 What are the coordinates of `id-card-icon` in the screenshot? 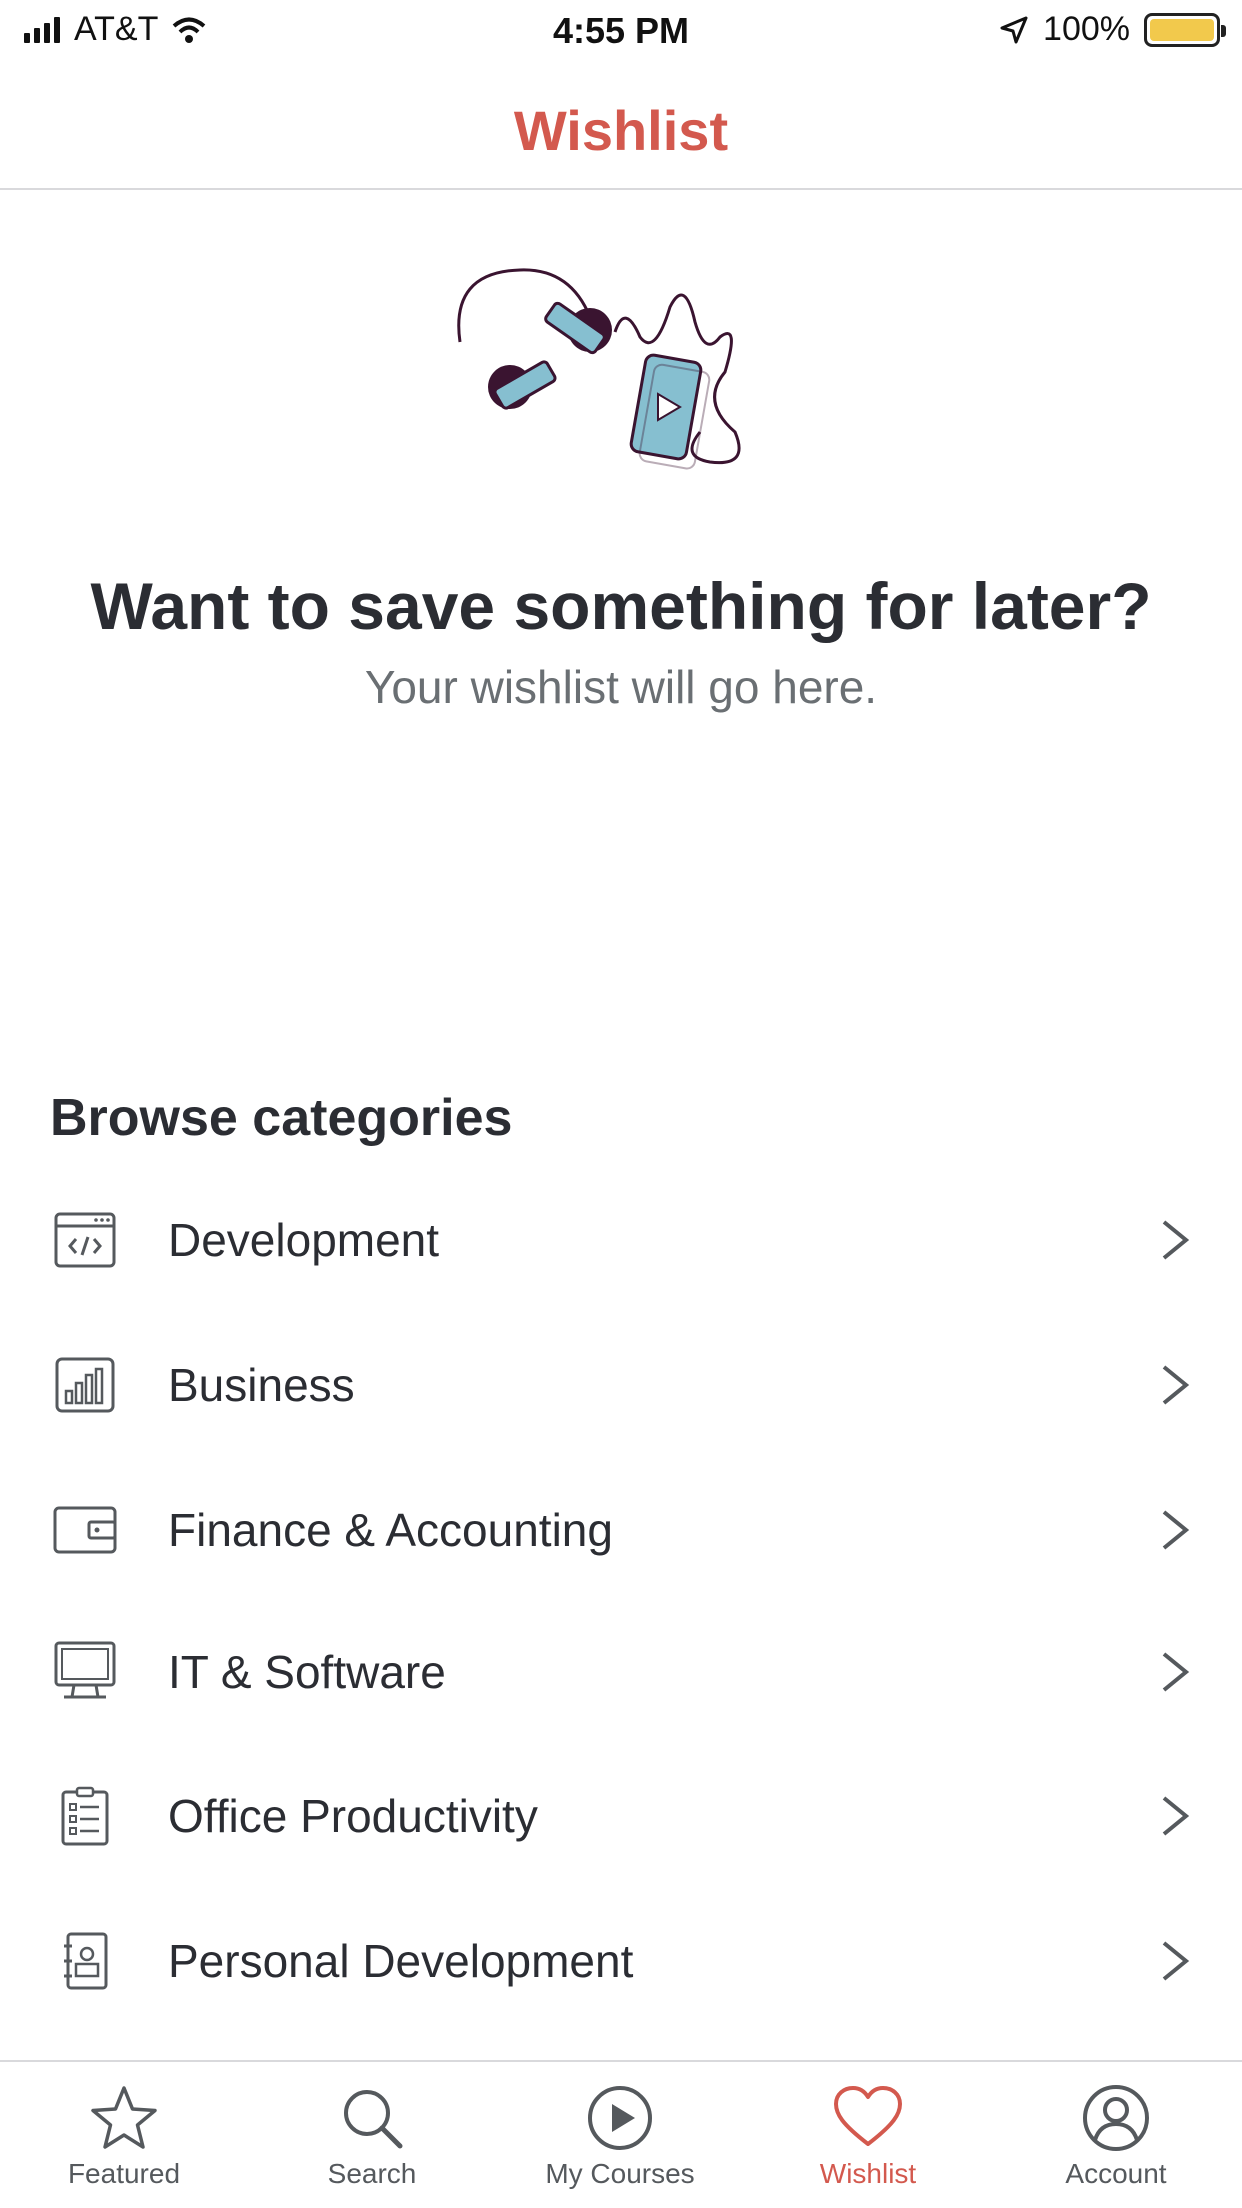 It's located at (85, 1961).